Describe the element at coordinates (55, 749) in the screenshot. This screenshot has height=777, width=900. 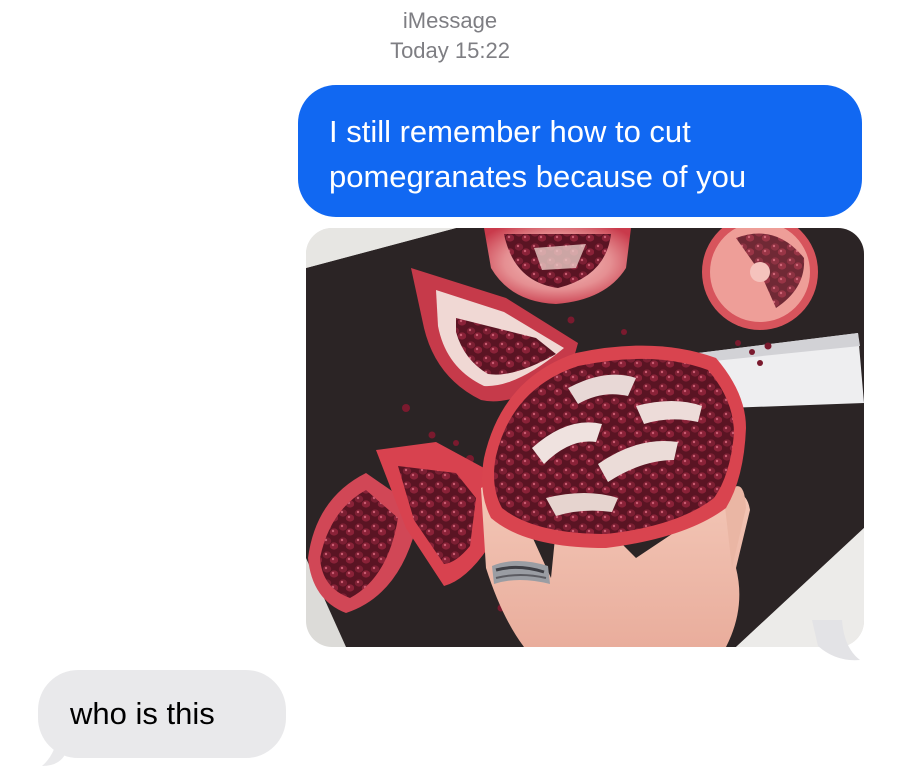
I see `incoming-bubble-tail` at that location.